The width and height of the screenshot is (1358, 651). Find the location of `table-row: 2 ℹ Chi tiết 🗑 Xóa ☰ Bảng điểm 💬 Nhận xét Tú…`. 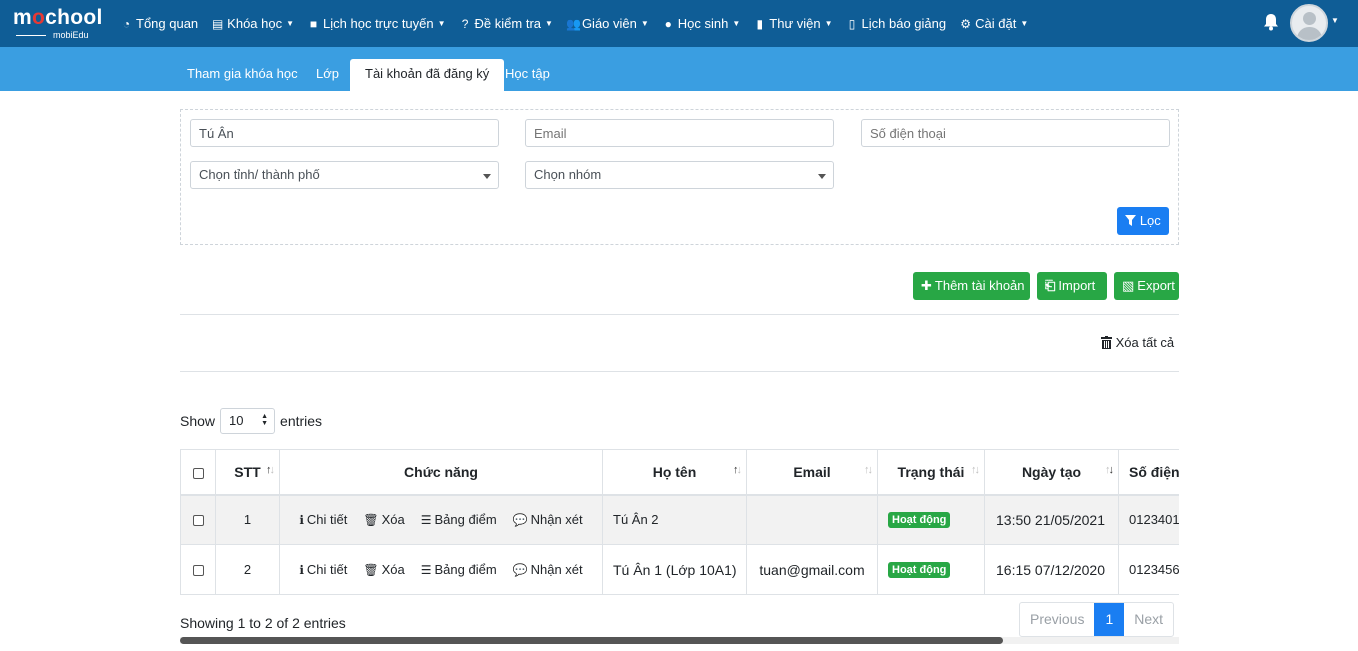

table-row: 2 ℹ Chi tiết 🗑 Xóa ☰ Bảng điểm 💬 Nhận xét Tú… is located at coordinates (679, 569).